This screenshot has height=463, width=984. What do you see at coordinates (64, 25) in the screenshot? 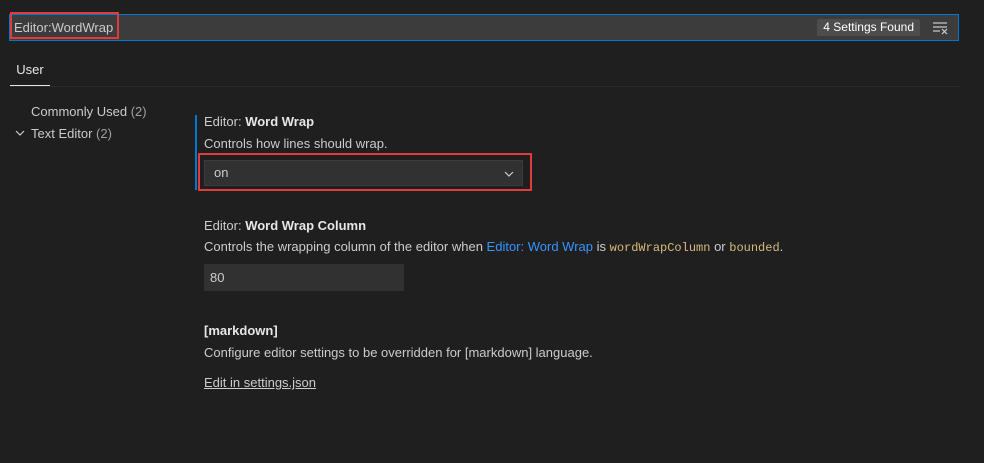
I see `search-highlight-box` at bounding box center [64, 25].